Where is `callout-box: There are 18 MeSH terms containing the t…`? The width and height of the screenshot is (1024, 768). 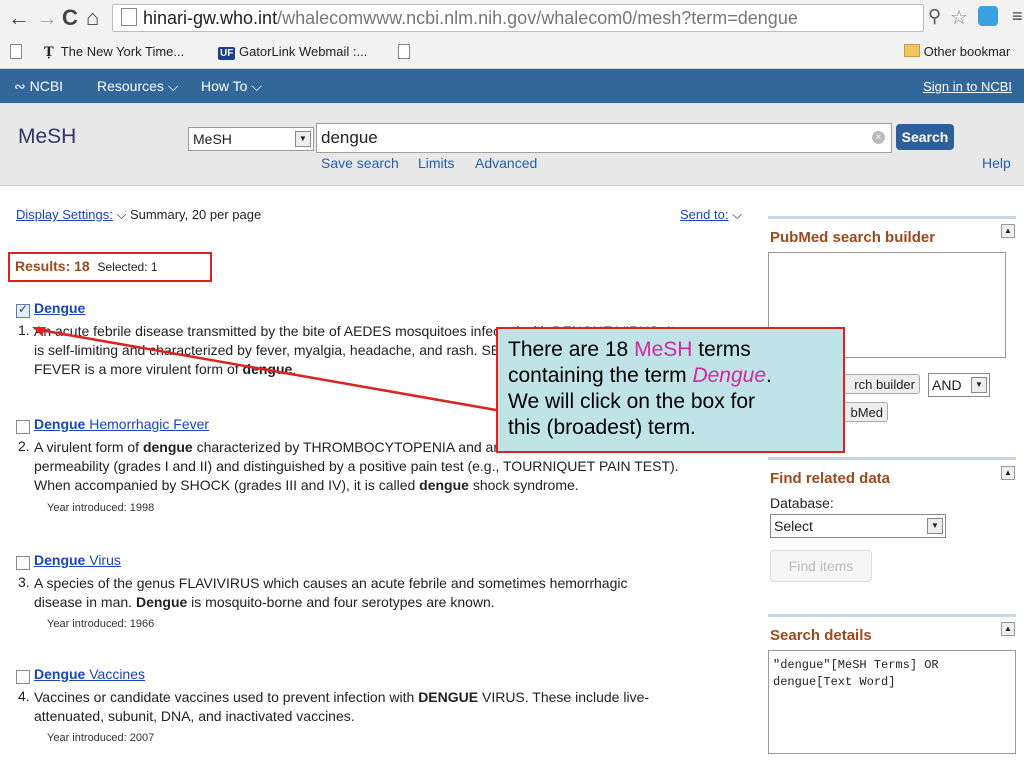
callout-box: There are 18 MeSH terms containing the t… is located at coordinates (670, 390).